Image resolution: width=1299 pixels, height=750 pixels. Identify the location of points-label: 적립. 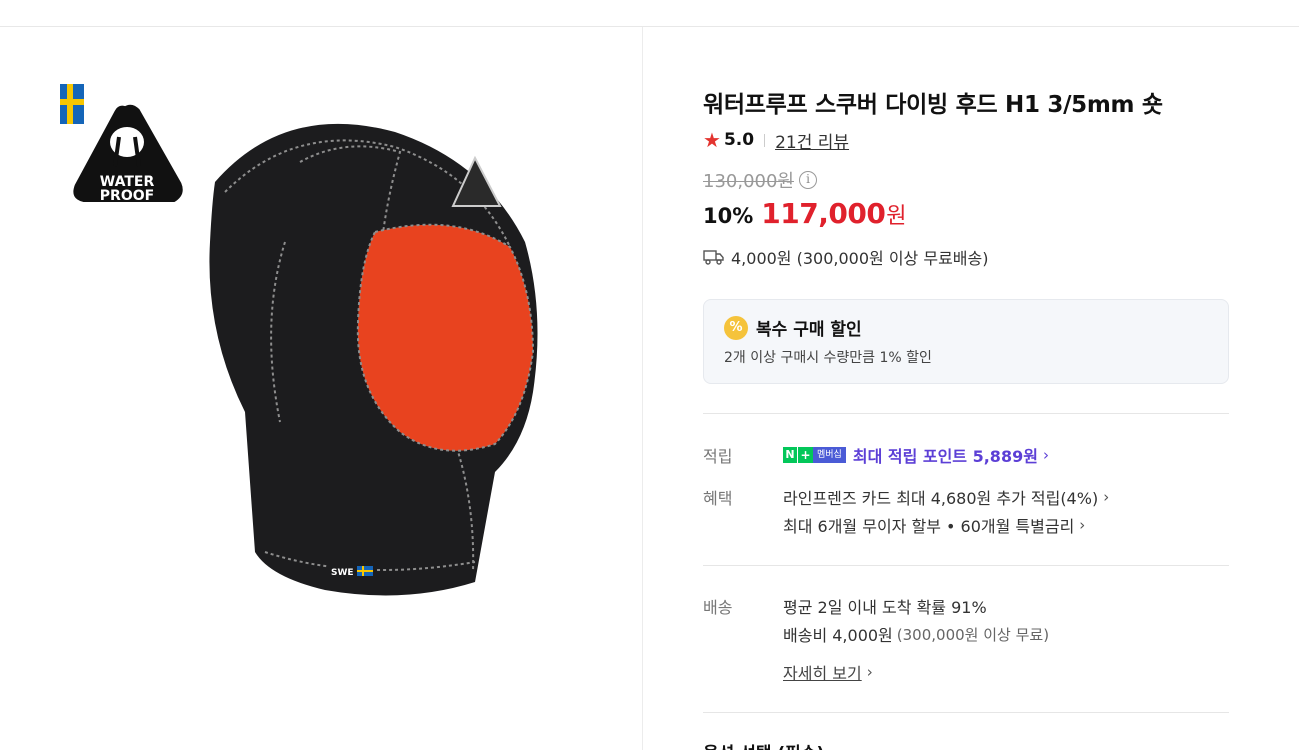
(718, 456).